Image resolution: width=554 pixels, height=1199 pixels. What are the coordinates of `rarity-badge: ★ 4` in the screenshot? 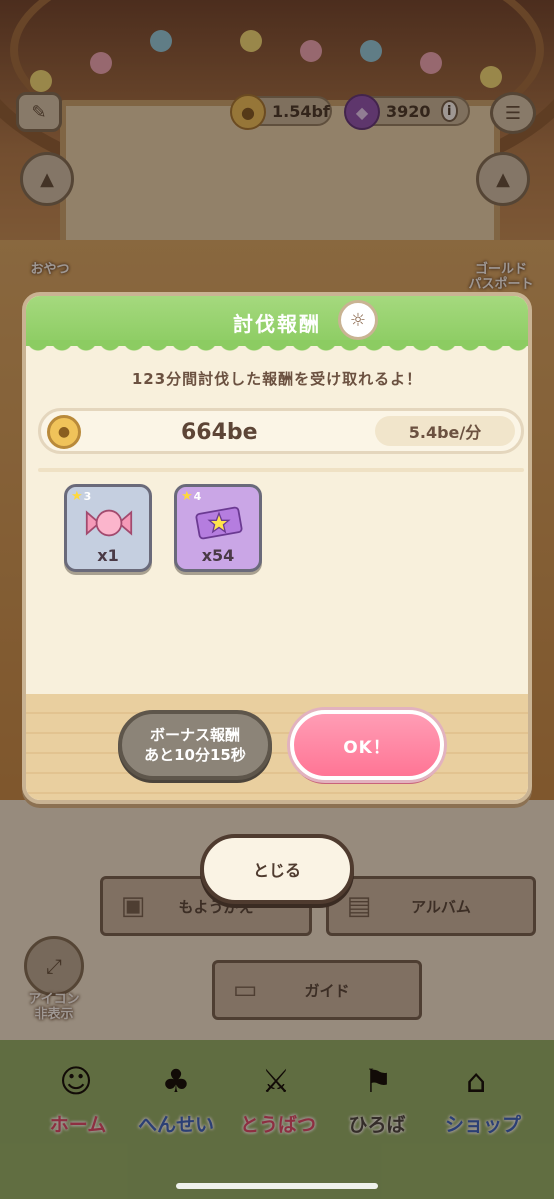 It's located at (191, 496).